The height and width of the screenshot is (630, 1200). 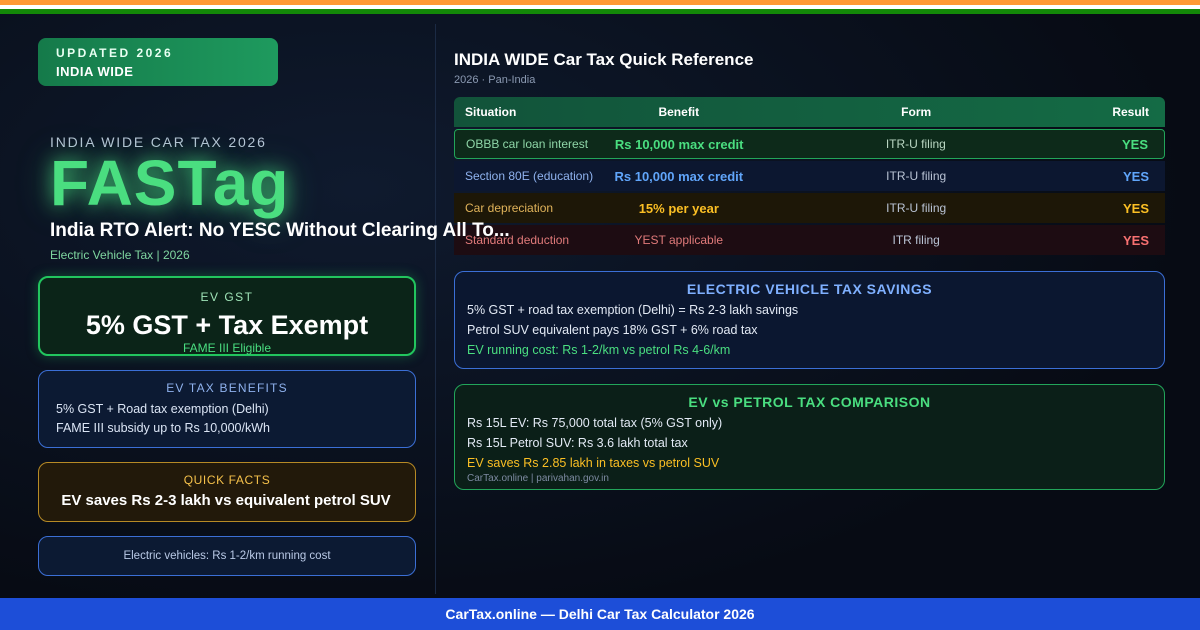 I want to click on badge-region-label: INDIA WIDE, so click(x=95, y=71).